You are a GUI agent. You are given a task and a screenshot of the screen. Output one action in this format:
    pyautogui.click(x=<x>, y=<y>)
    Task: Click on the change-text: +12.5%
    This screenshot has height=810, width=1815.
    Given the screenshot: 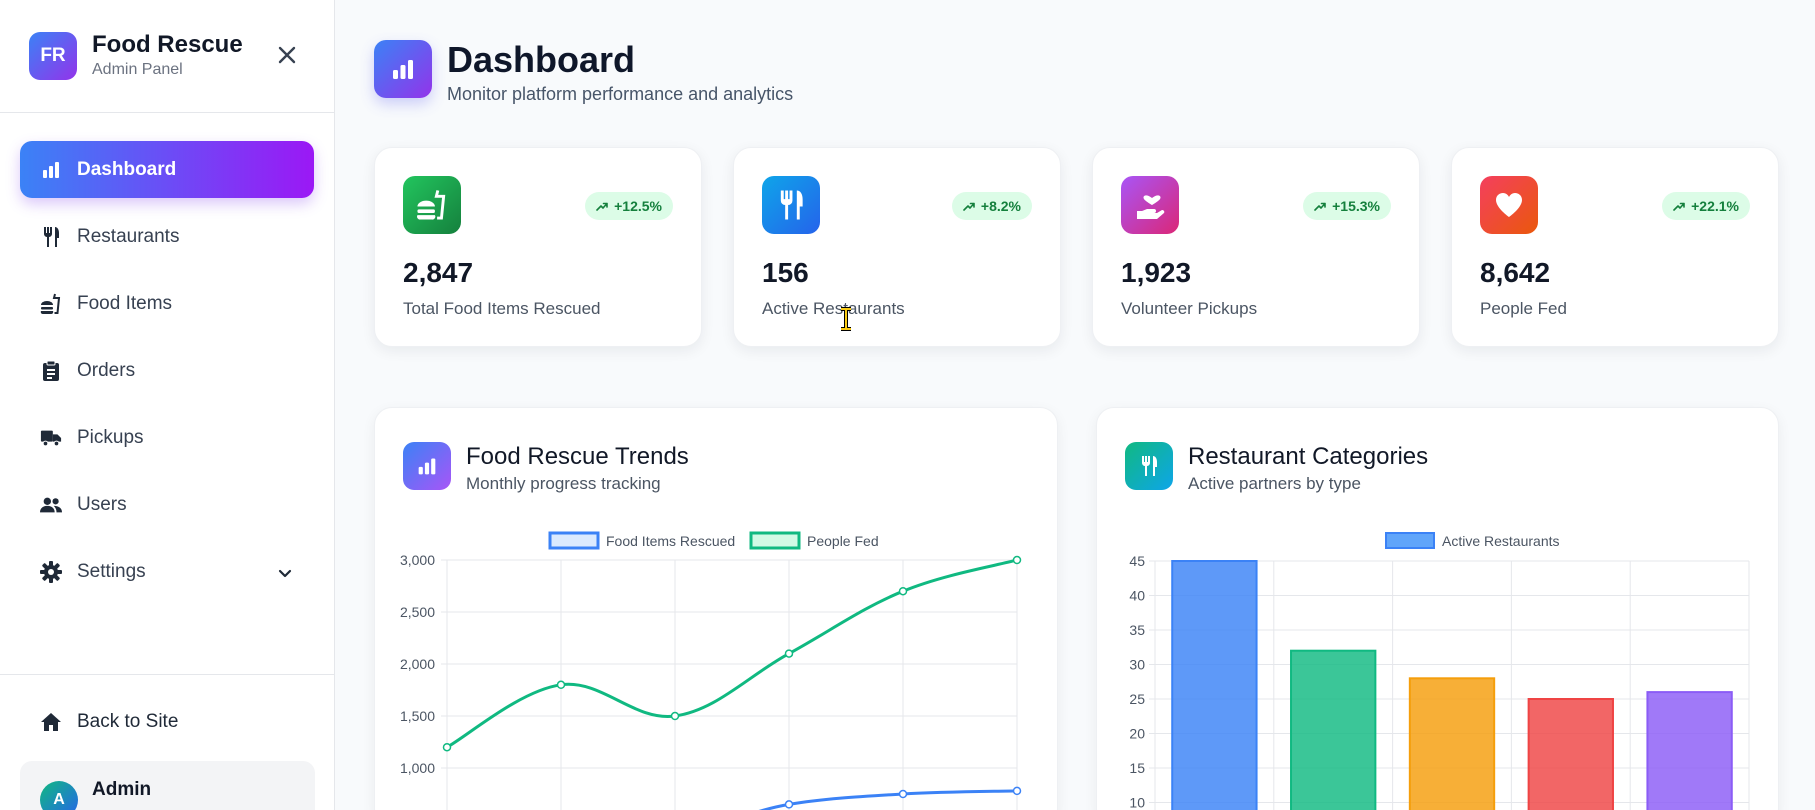 What is the action you would take?
    pyautogui.click(x=638, y=206)
    